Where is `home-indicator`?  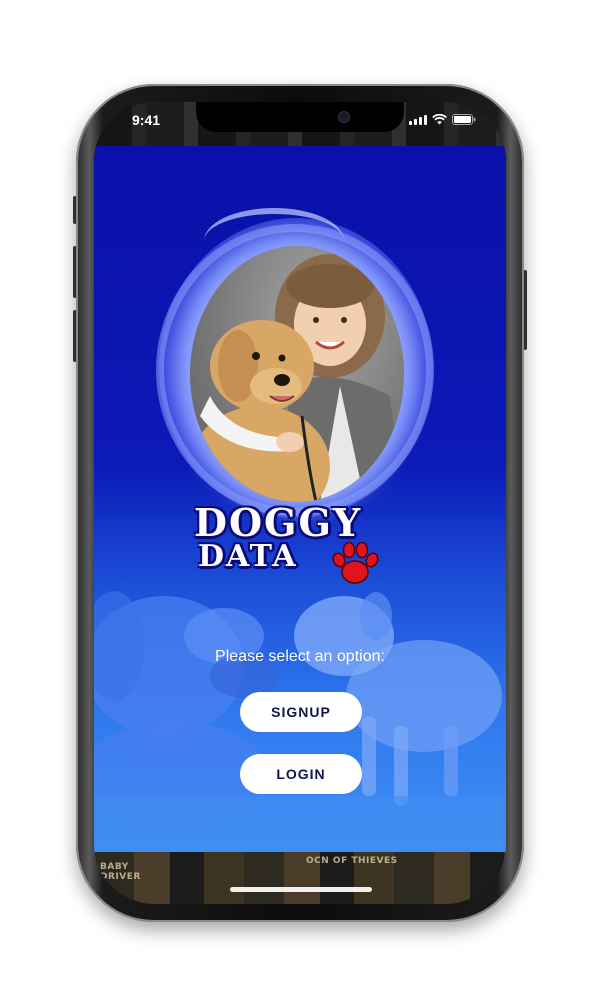 home-indicator is located at coordinates (301, 889).